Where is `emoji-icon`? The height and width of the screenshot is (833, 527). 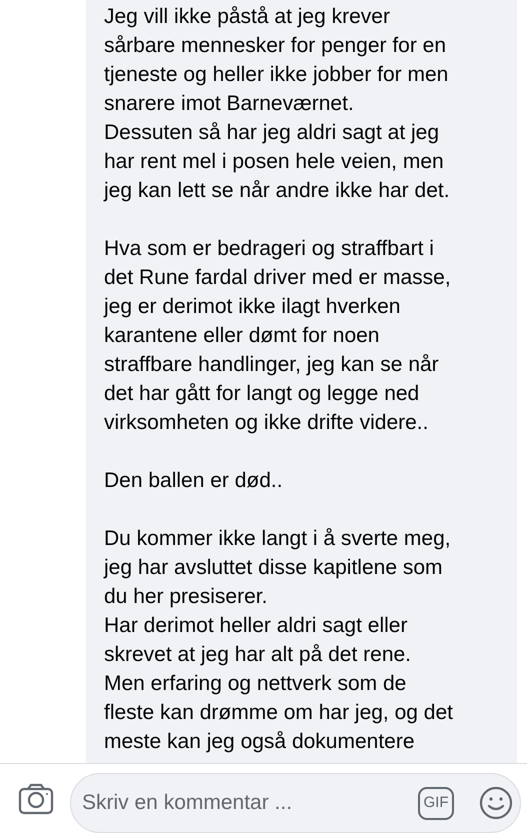
emoji-icon is located at coordinates (496, 803).